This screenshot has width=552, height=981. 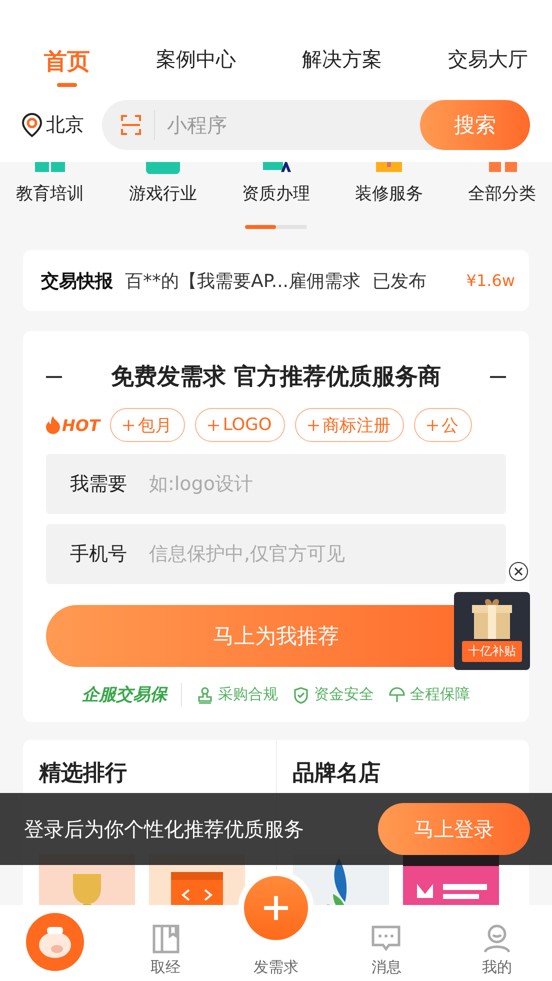 I want to click on text-input: 如:logo设计, so click(x=326, y=484).